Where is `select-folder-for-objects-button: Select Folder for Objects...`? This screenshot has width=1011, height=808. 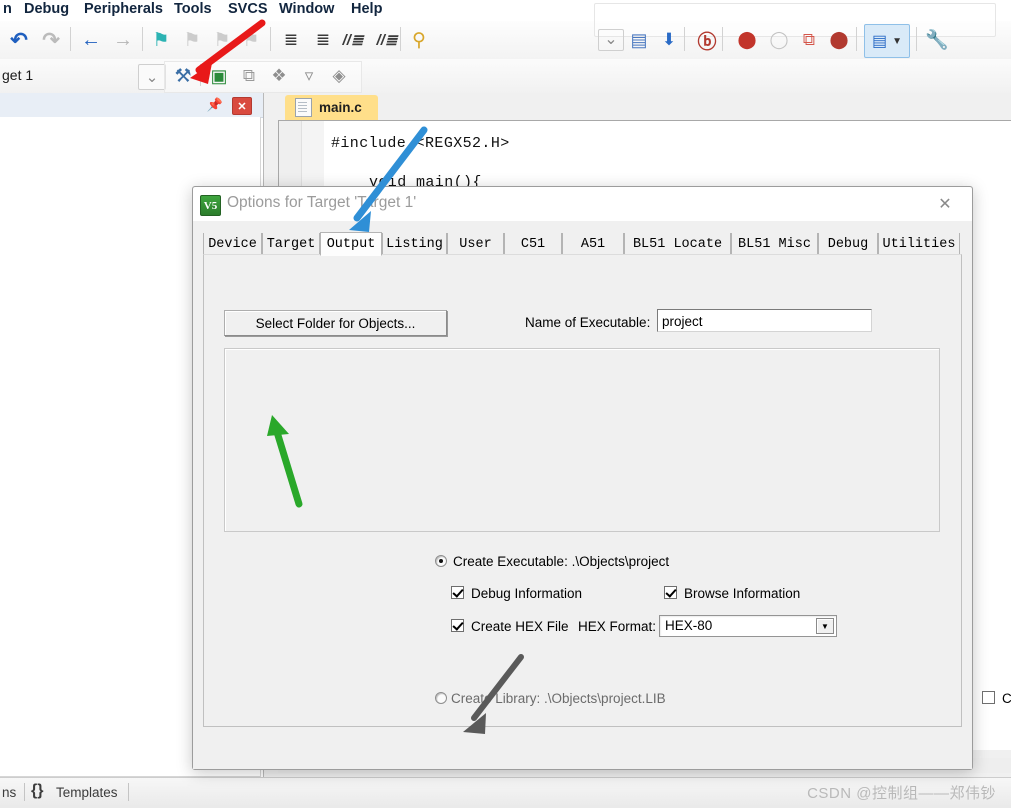
select-folder-for-objects-button: Select Folder for Objects... is located at coordinates (335, 323).